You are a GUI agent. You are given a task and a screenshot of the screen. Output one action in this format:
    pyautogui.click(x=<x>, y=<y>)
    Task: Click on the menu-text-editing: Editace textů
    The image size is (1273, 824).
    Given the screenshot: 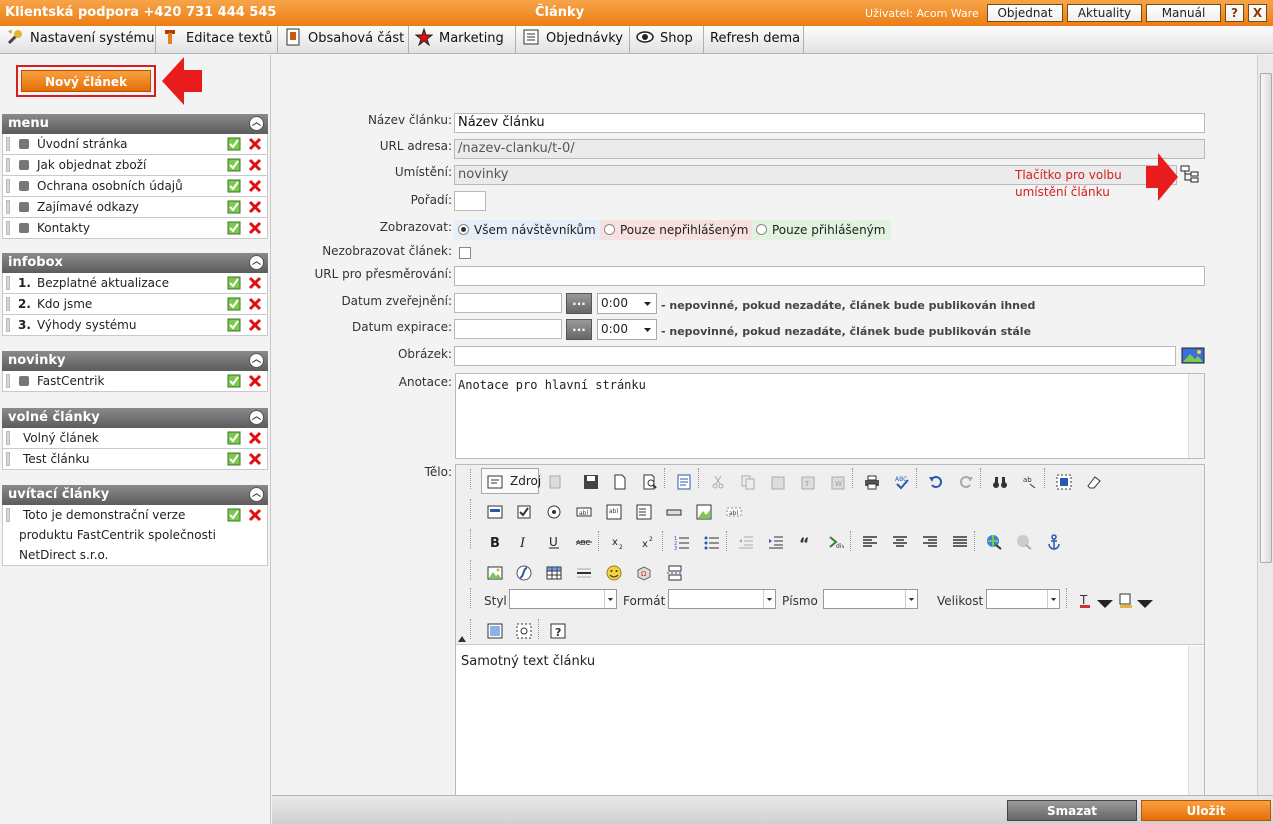 What is the action you would take?
    pyautogui.click(x=217, y=39)
    